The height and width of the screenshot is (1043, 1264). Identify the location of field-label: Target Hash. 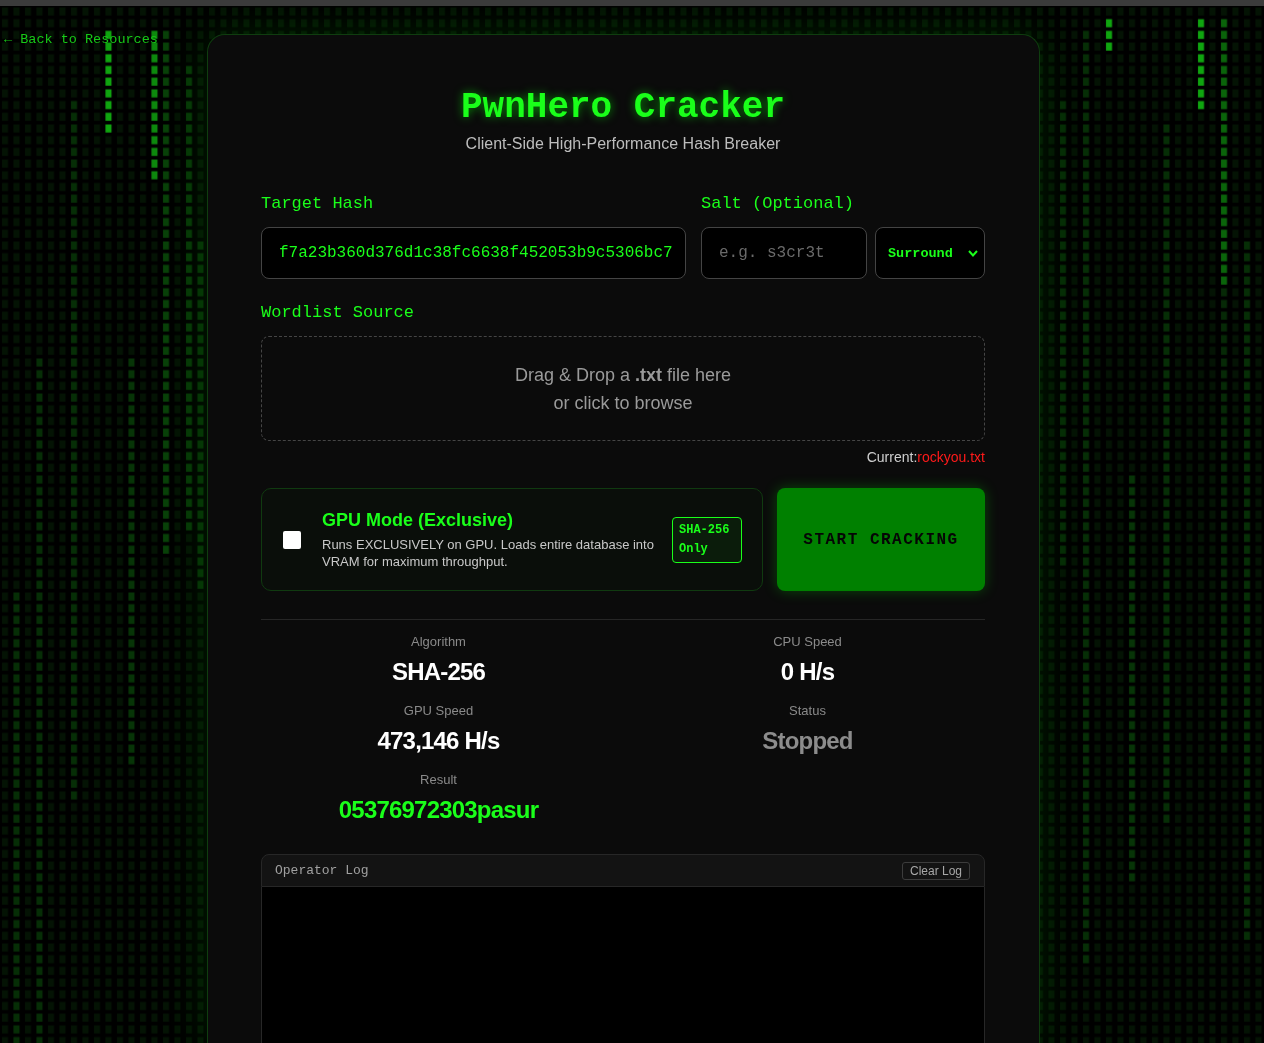
(317, 204).